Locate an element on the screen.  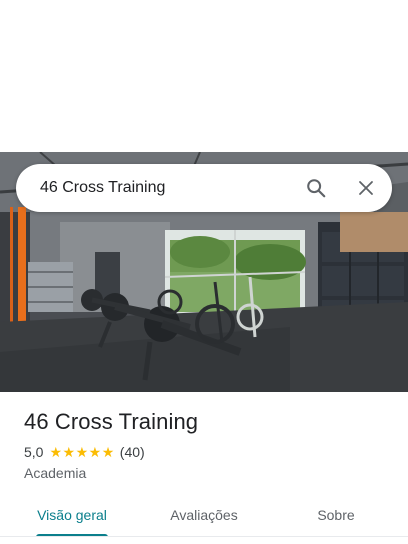
rating-value: 5,0 is located at coordinates (34, 452).